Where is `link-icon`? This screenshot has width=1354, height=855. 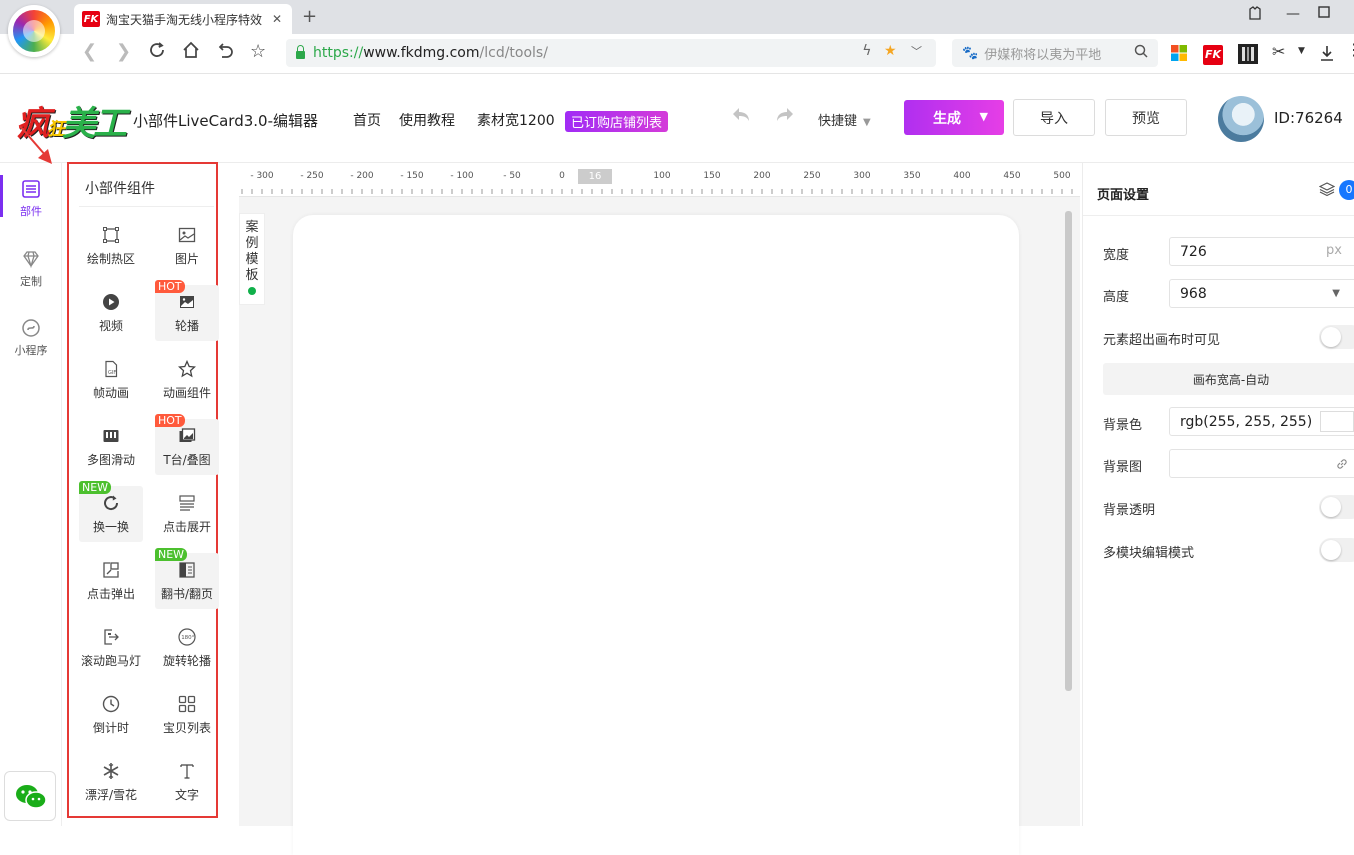 link-icon is located at coordinates (1342, 464).